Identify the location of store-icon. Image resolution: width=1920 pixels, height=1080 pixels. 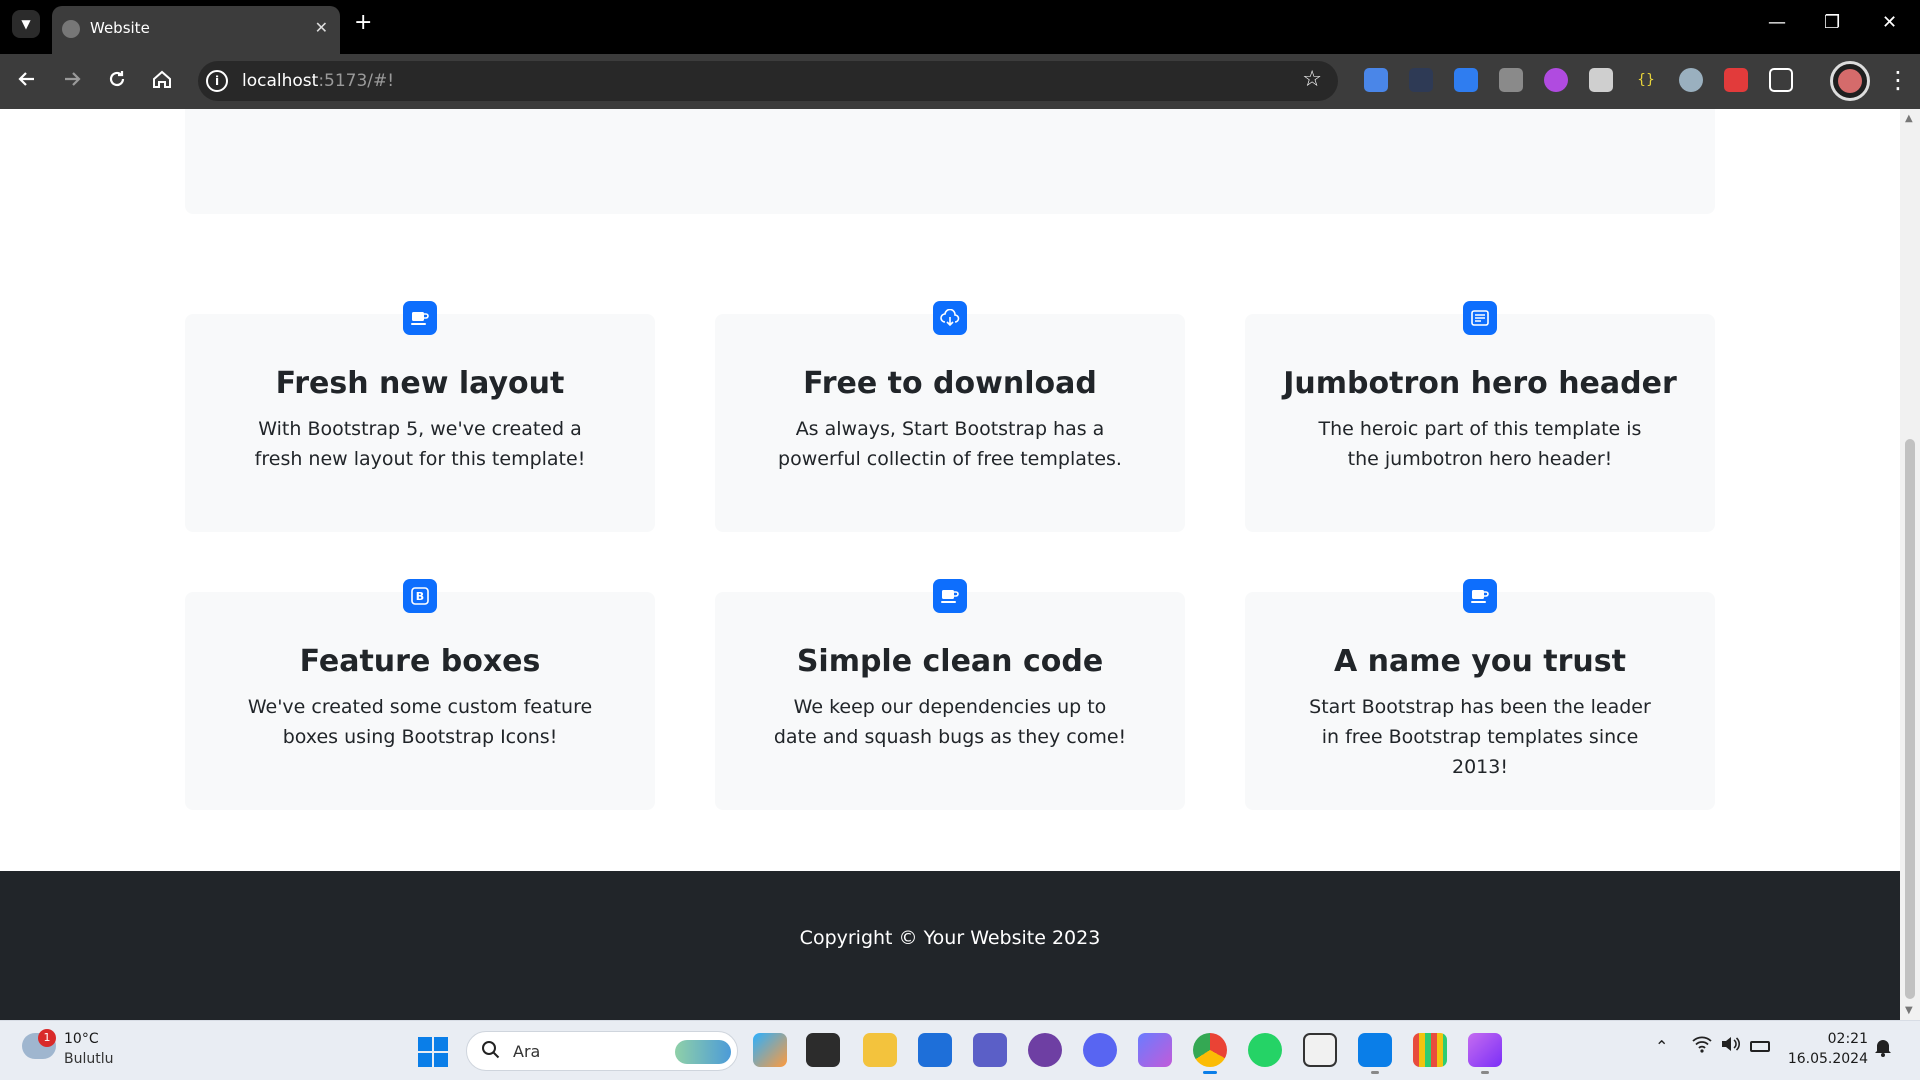
(935, 1050).